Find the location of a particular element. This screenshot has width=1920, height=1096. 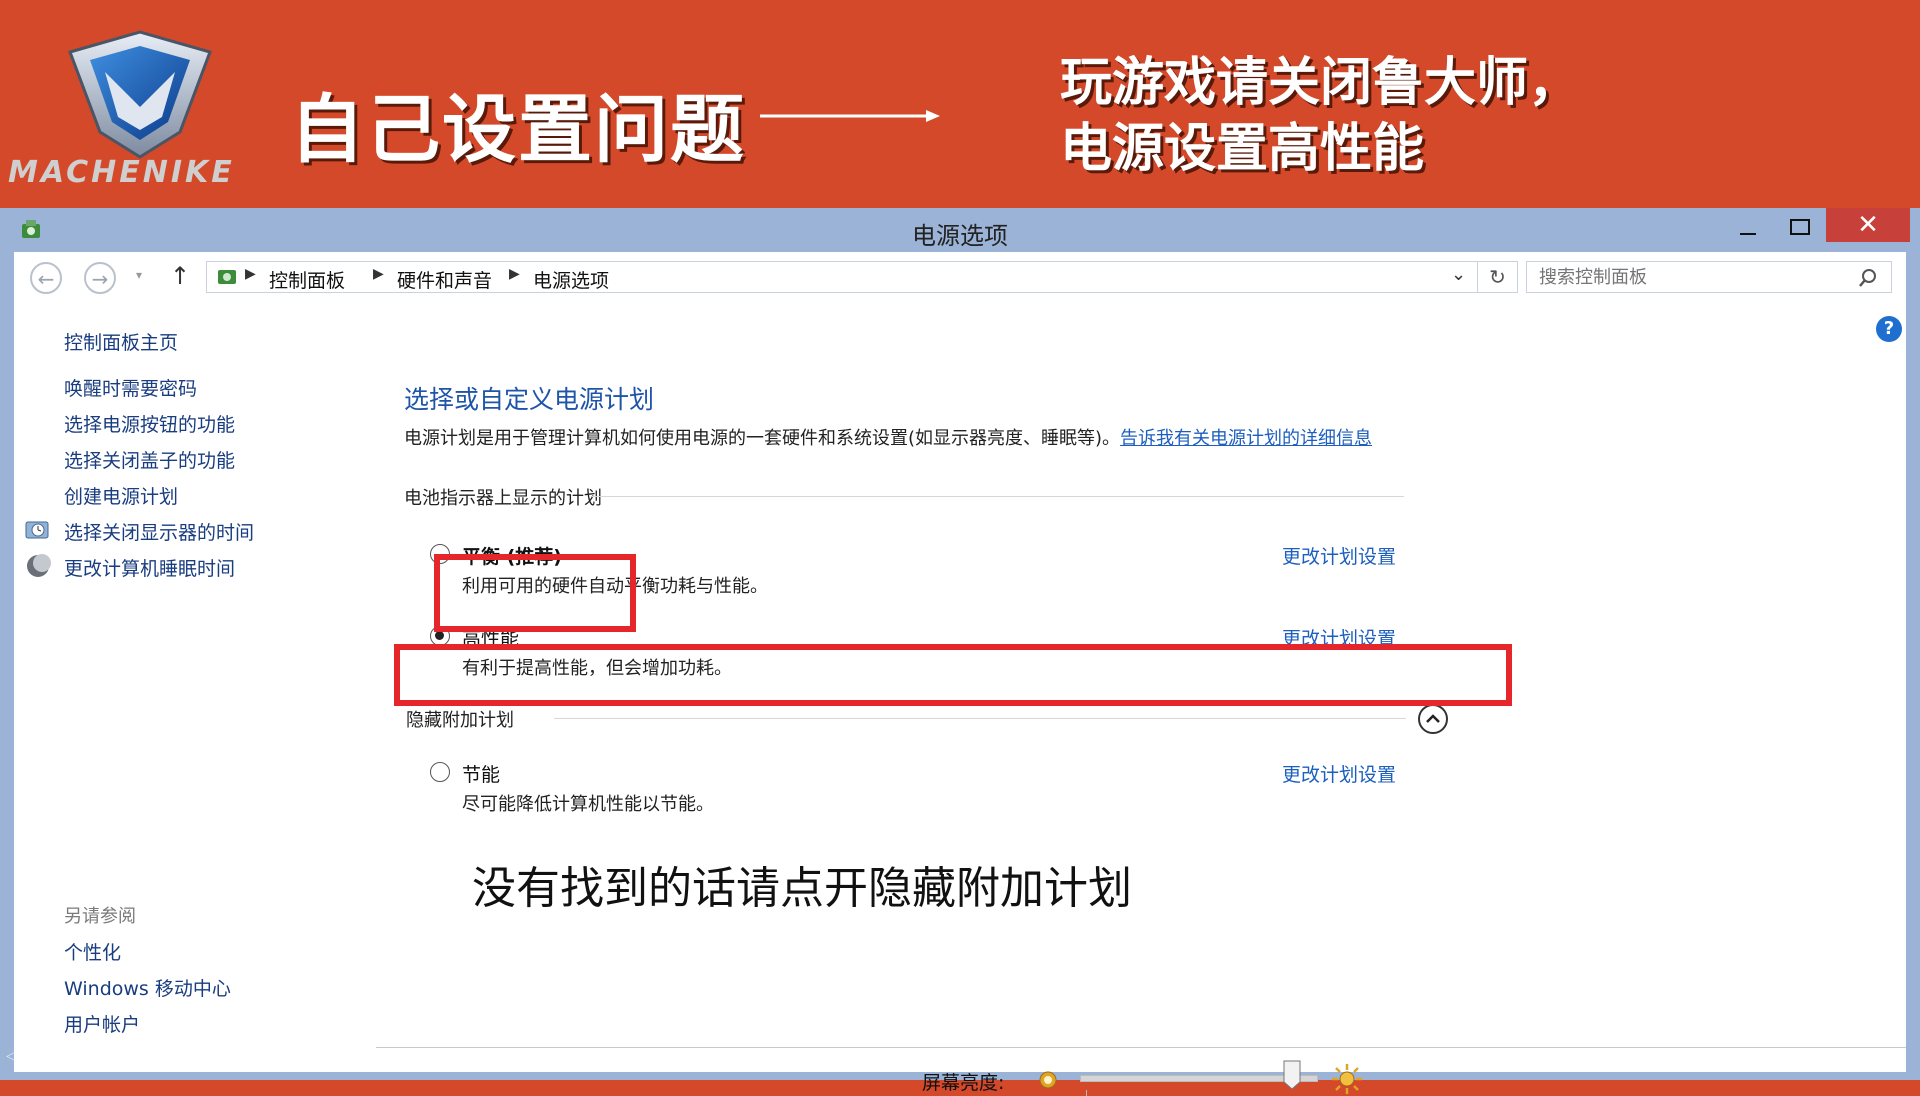

machenike-logo is located at coordinates (140, 94).